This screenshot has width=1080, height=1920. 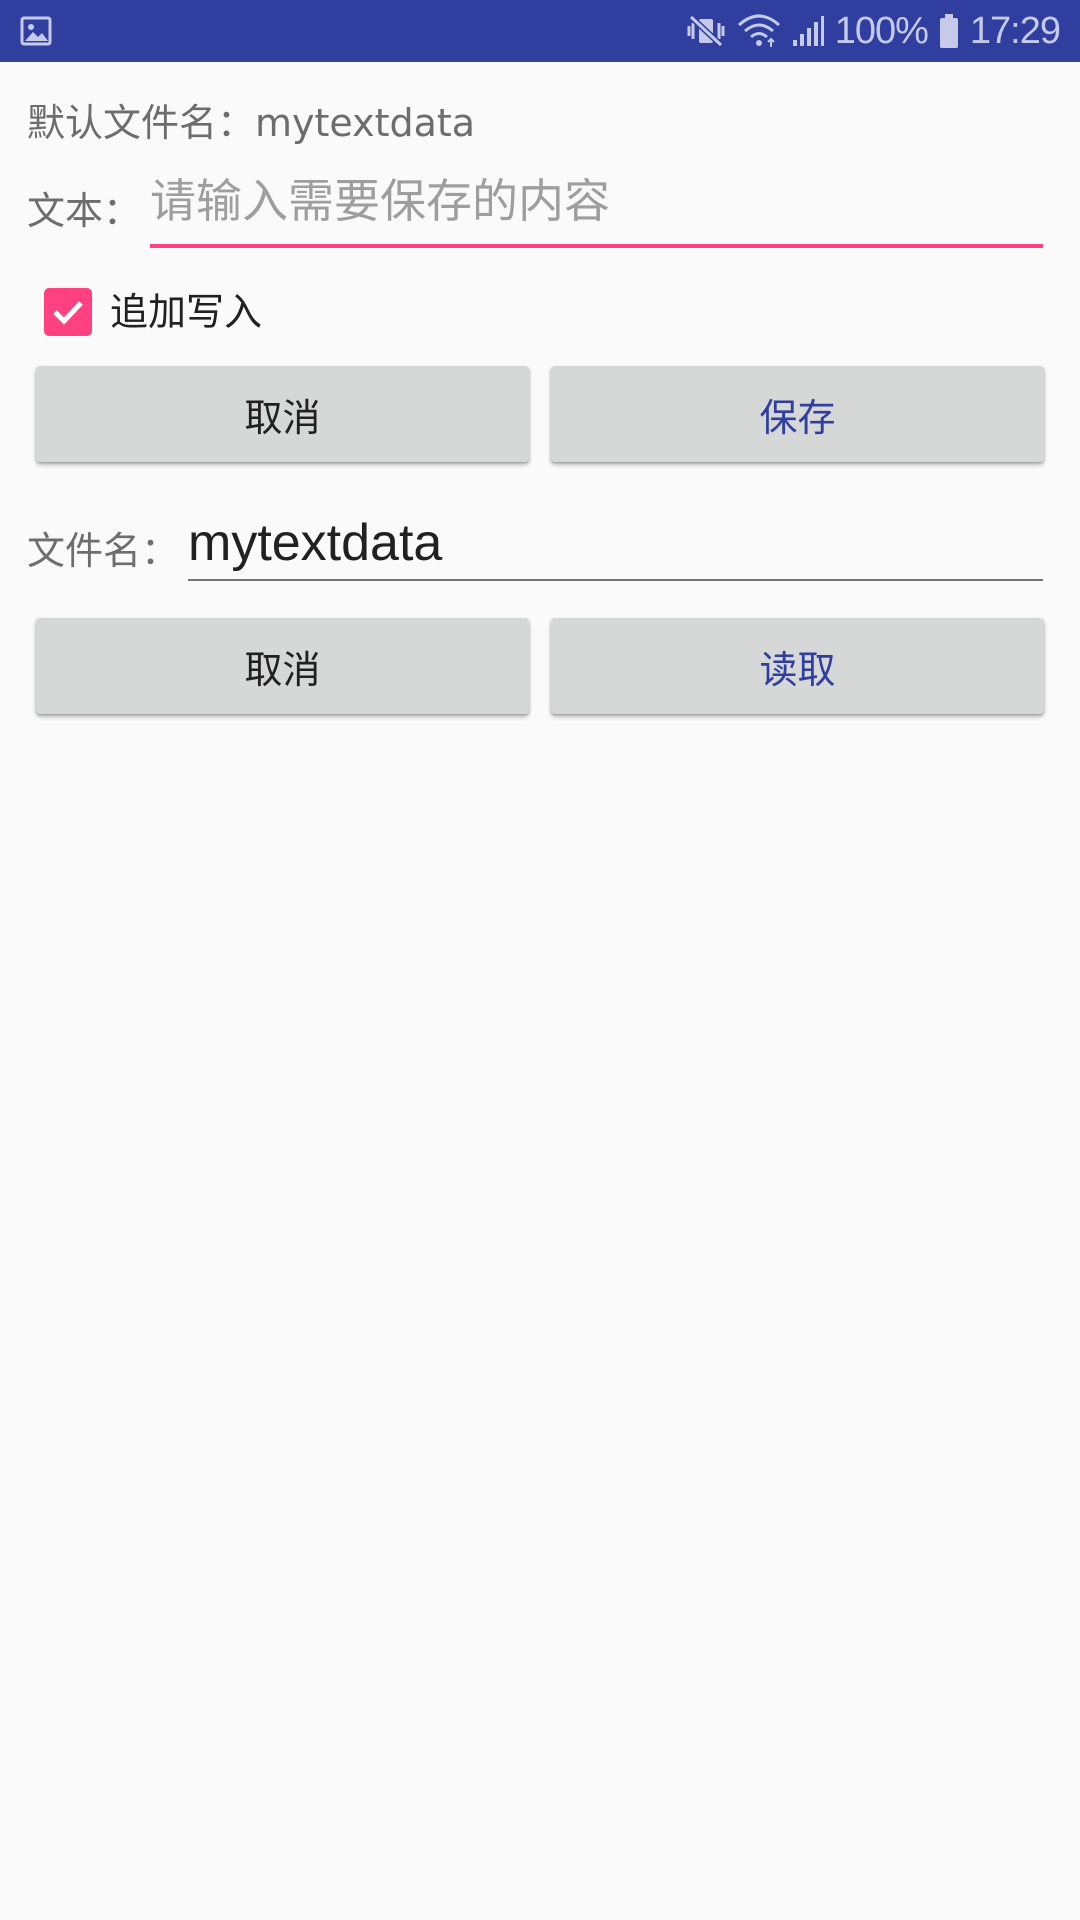 I want to click on append-checkbox, so click(x=68, y=312).